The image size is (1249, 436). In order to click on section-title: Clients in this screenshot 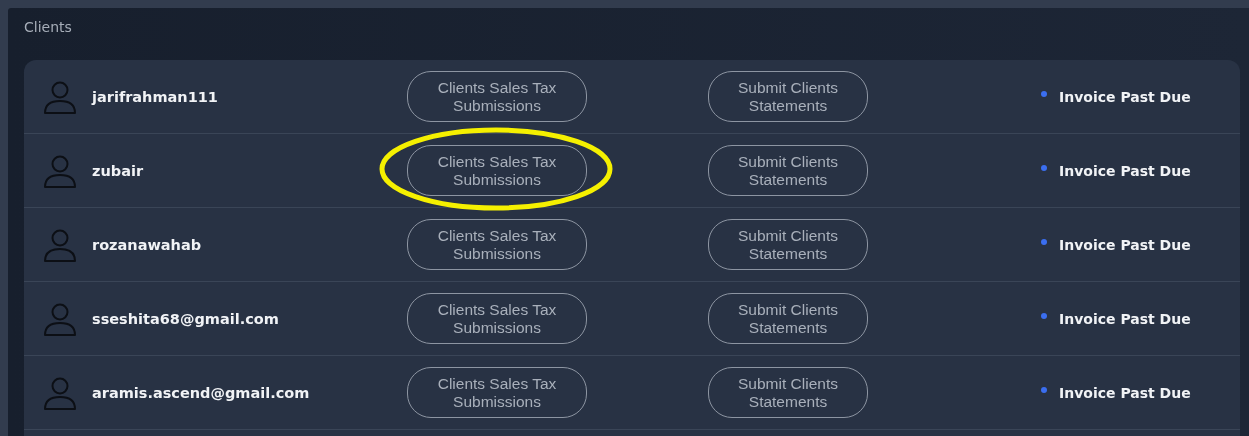, I will do `click(48, 28)`.